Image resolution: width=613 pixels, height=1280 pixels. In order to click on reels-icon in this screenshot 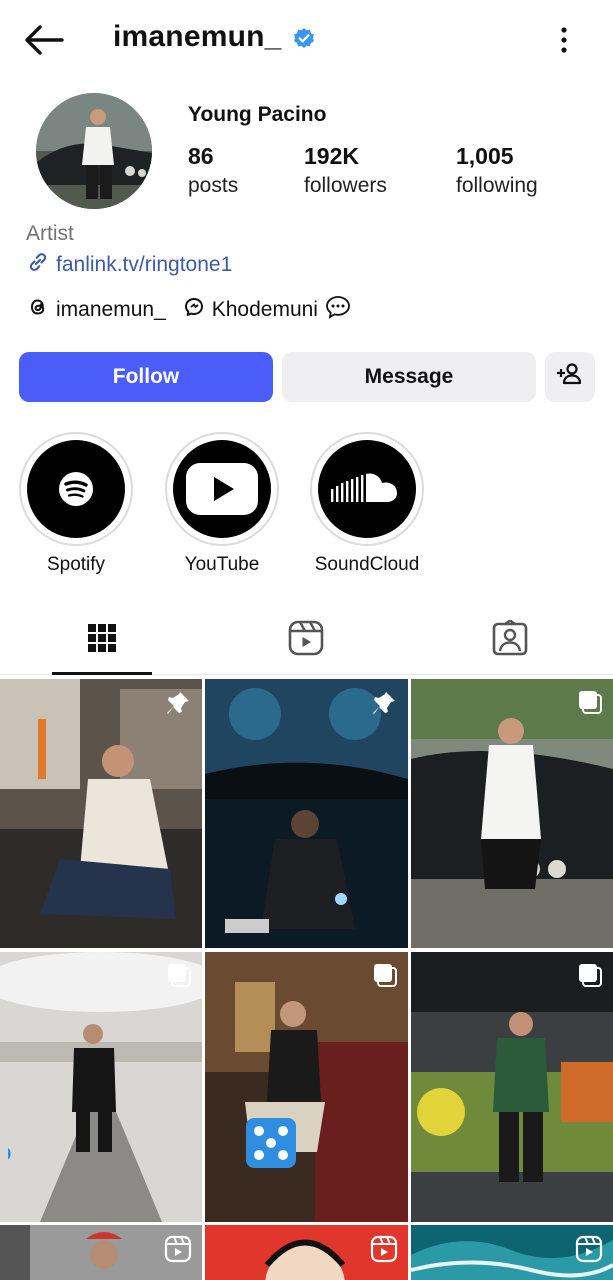, I will do `click(306, 640)`.